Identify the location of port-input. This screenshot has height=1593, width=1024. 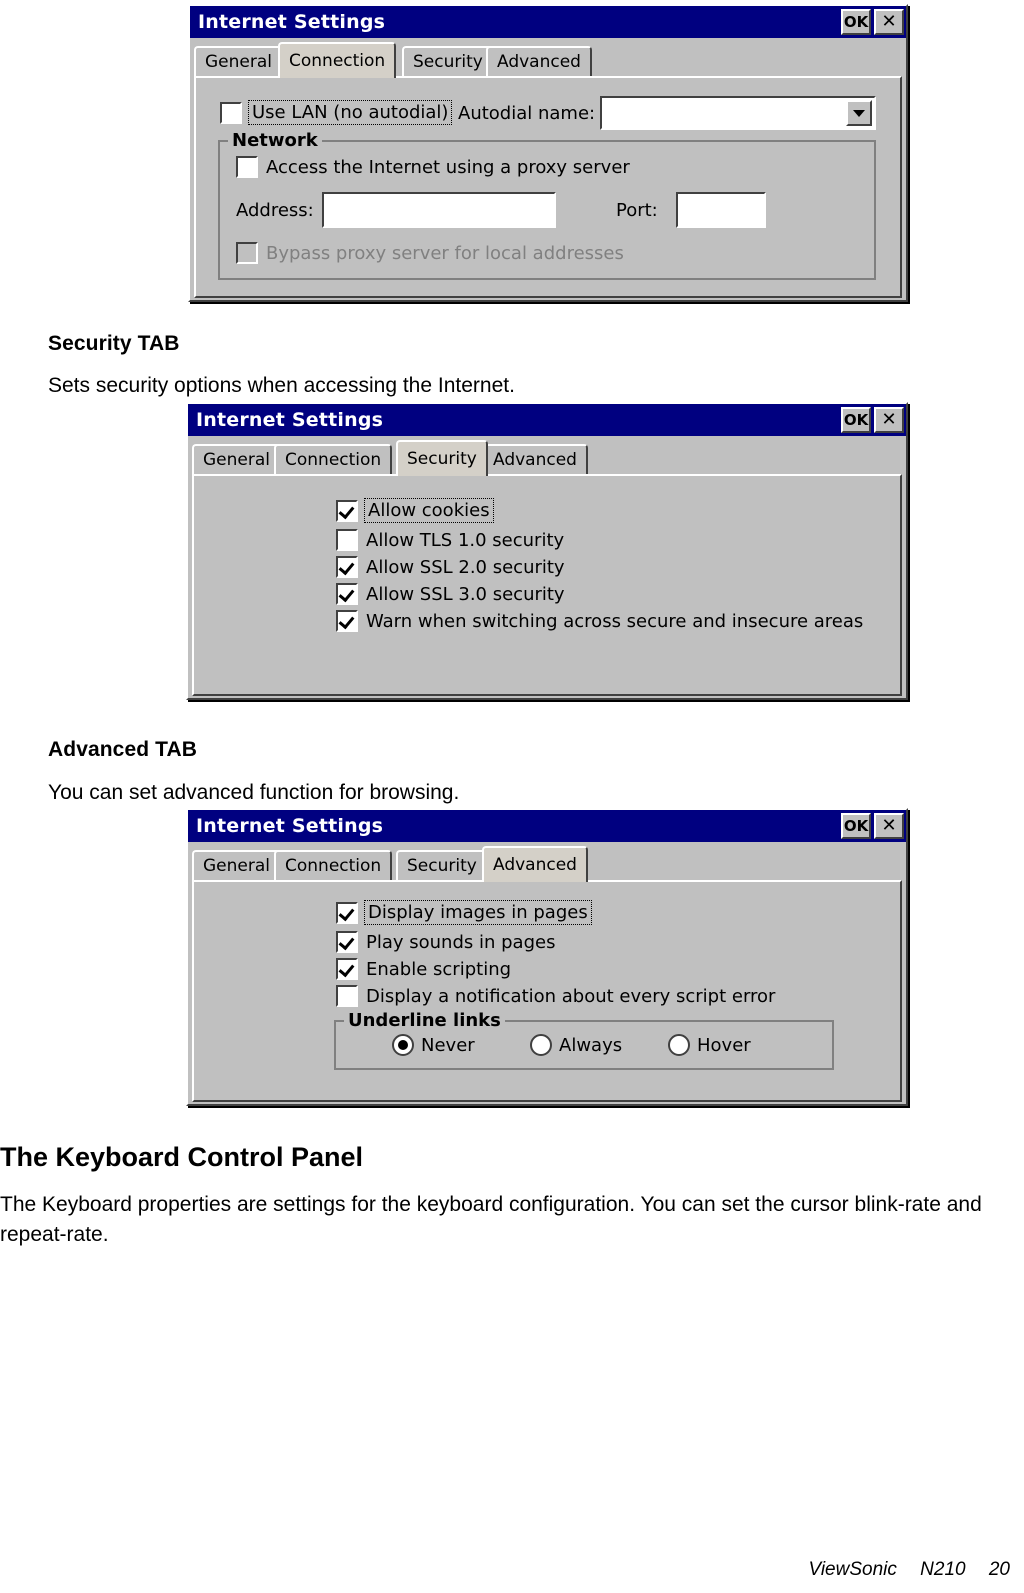
(721, 210).